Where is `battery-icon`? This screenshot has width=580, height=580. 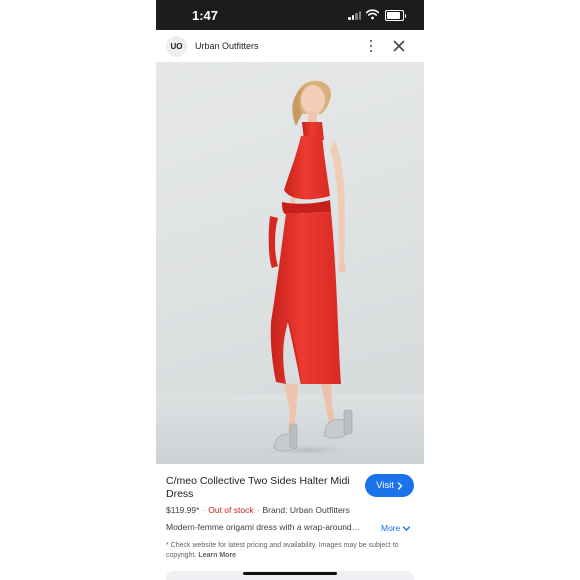
battery-icon is located at coordinates (395, 15).